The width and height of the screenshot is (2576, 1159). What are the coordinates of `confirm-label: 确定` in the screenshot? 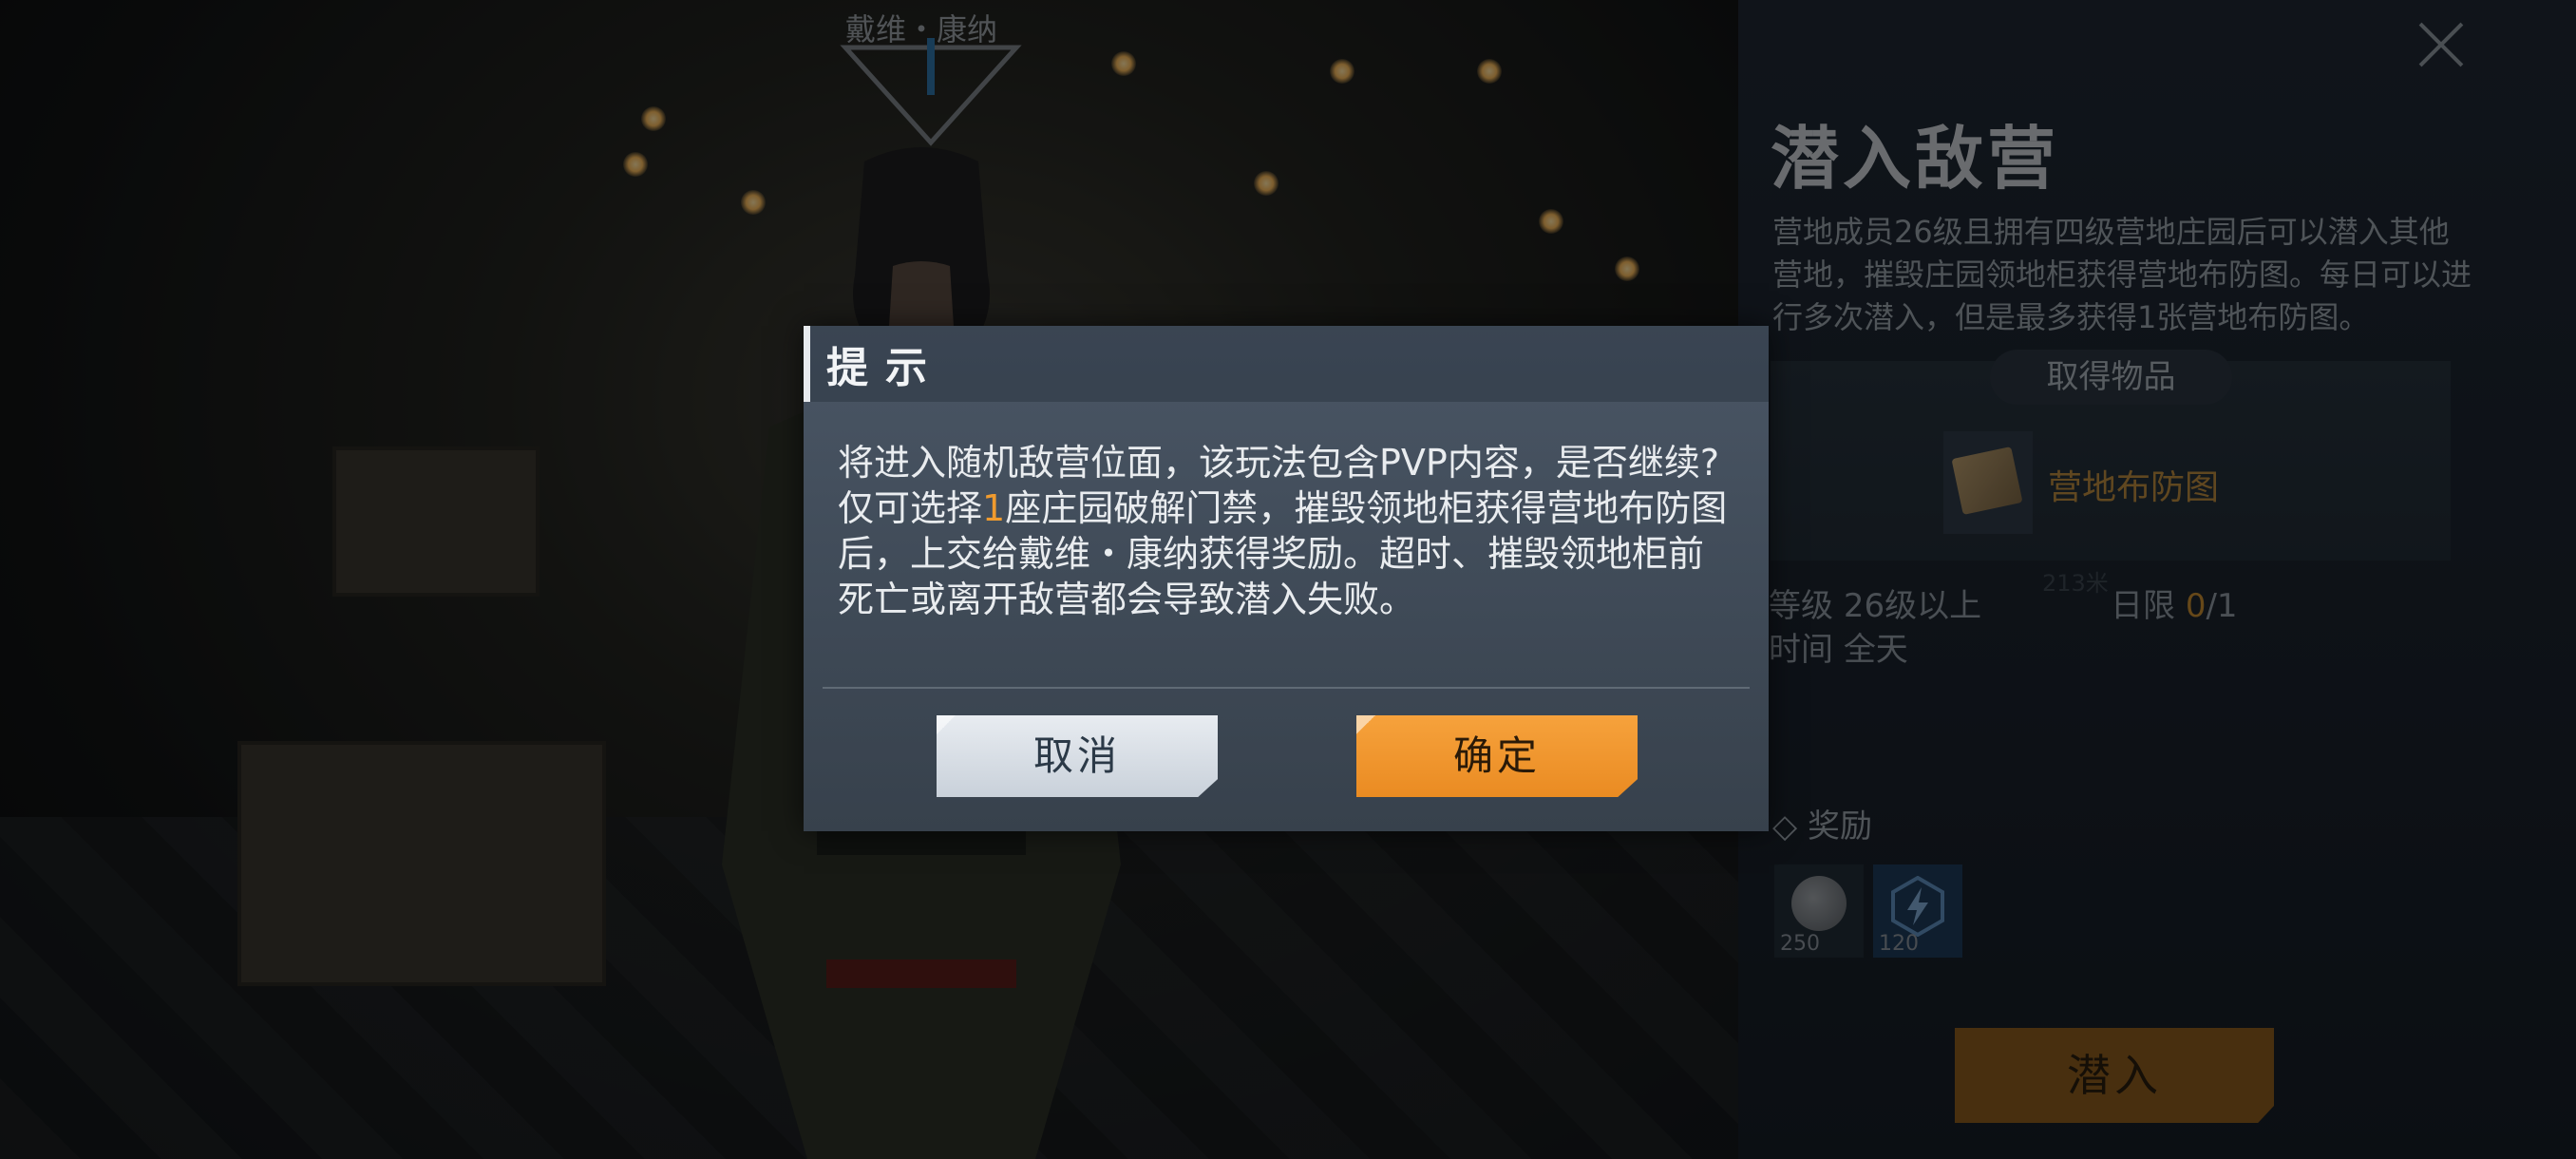 It's located at (1496, 755).